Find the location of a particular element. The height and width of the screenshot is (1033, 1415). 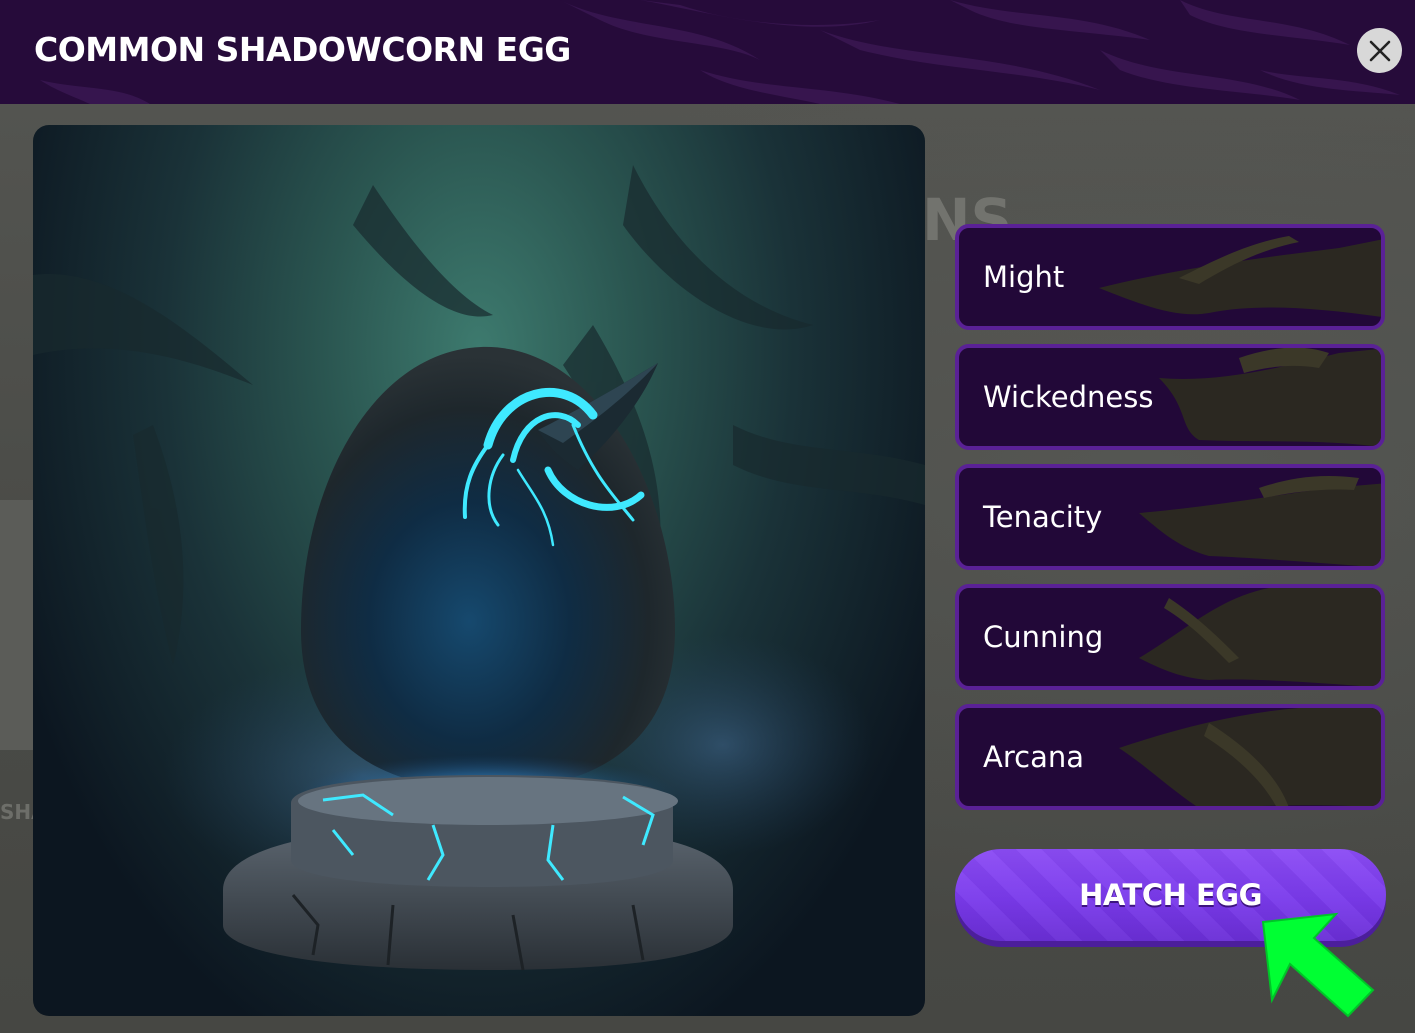

stat-label: Cunning is located at coordinates (1043, 637).